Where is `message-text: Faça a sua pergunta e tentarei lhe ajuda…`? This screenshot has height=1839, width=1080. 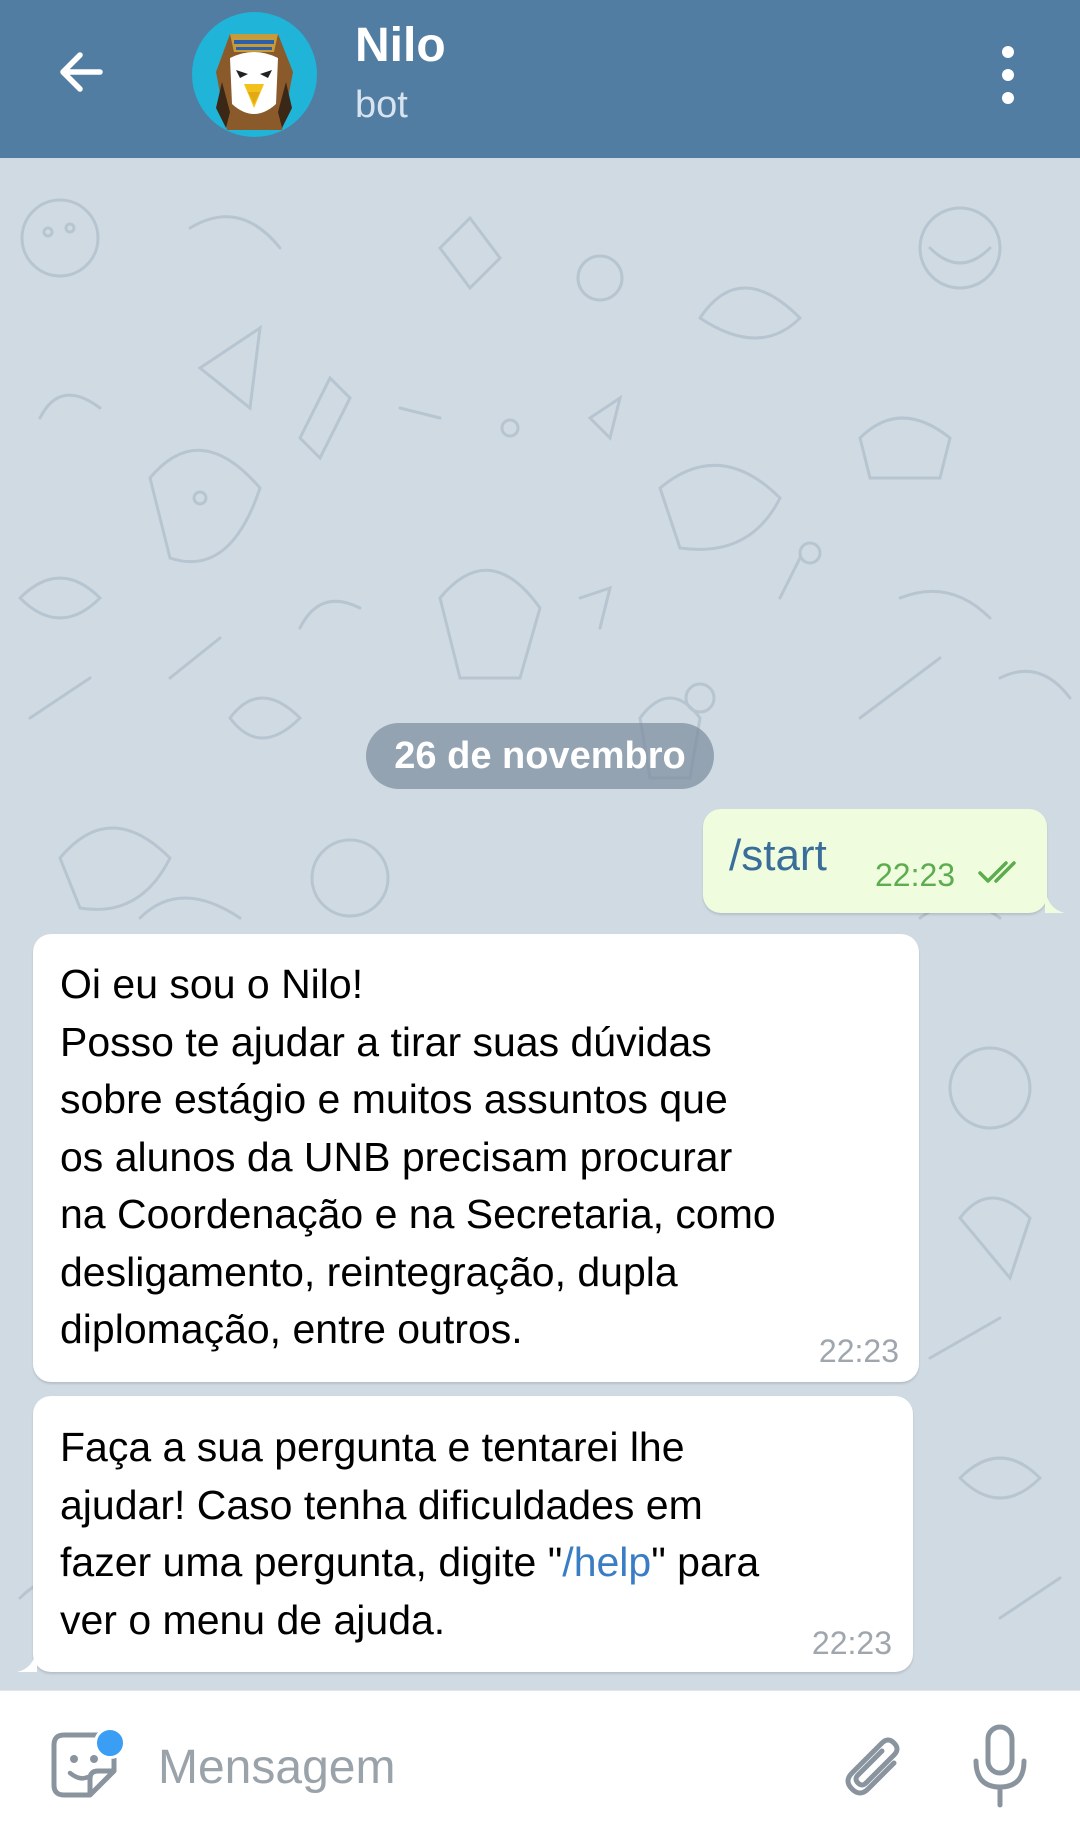
message-text: Faça a sua pergunta e tentarei lhe ajuda… is located at coordinates (409, 1534).